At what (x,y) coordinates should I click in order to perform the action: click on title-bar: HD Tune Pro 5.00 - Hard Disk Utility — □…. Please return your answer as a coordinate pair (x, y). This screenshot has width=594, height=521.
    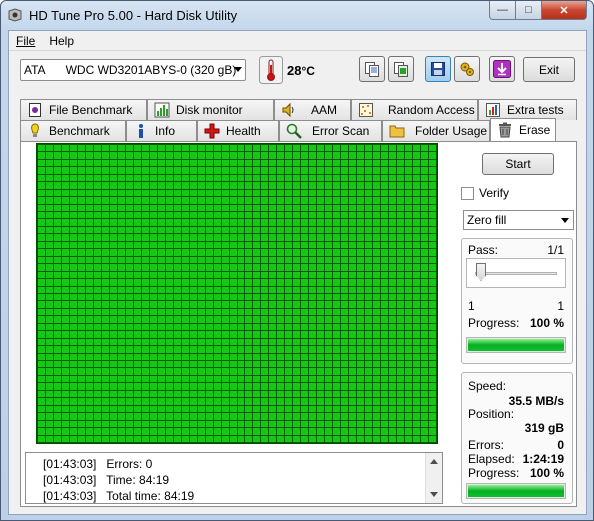
    Looking at the image, I should click on (297, 15).